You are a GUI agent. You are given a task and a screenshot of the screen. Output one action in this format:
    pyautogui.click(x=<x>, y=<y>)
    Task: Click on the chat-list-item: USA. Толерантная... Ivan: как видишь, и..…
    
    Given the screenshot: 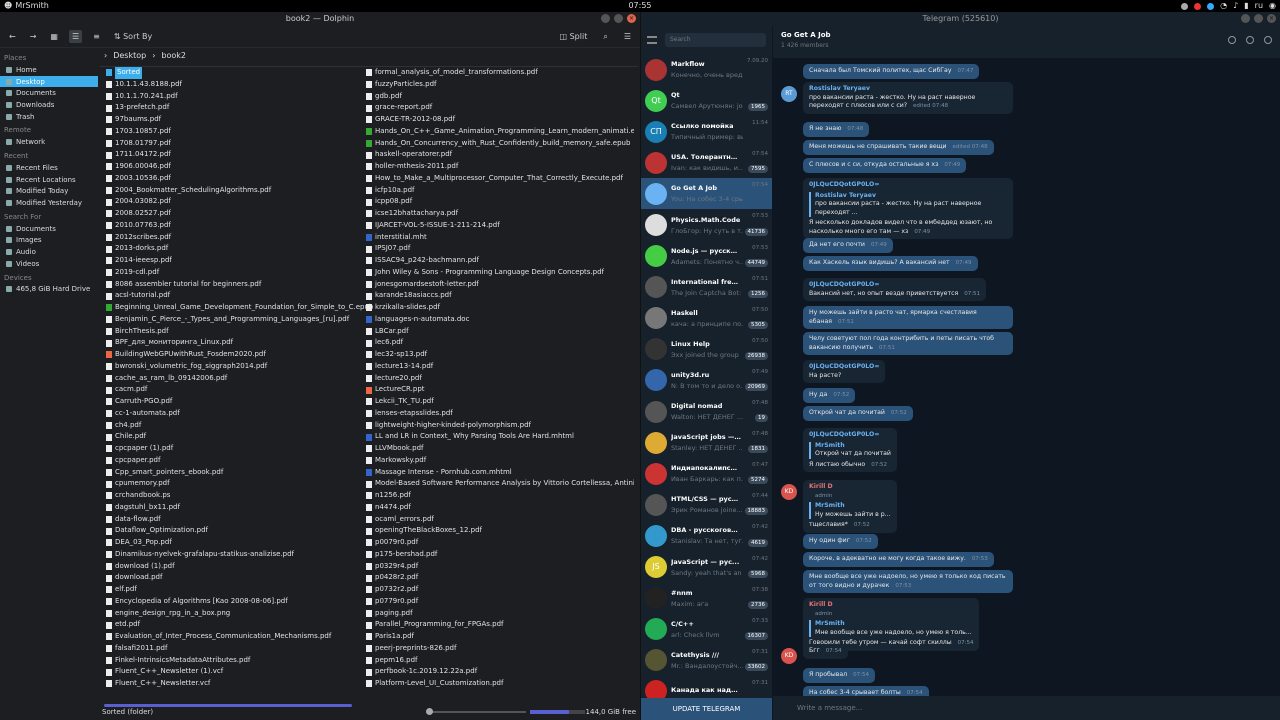 What is the action you would take?
    pyautogui.click(x=706, y=162)
    